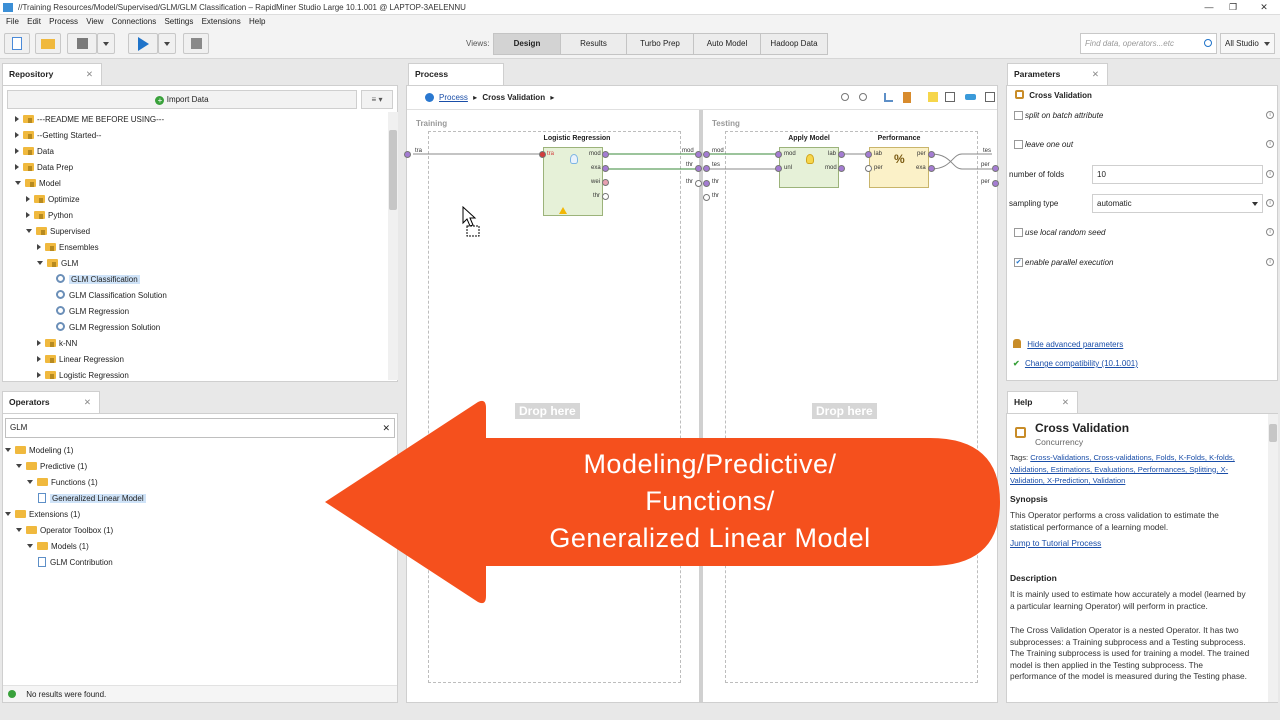 Image resolution: width=1280 pixels, height=720 pixels. I want to click on callout-arrow, so click(662, 502).